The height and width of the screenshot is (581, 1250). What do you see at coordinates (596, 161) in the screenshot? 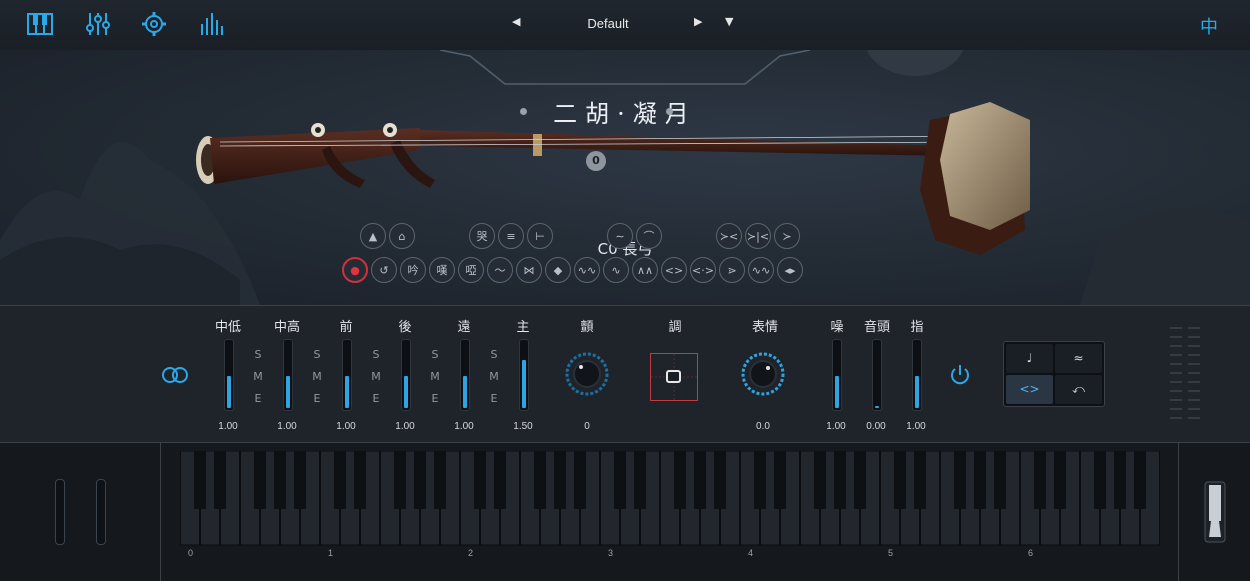
I see `position-indicator: 0` at bounding box center [596, 161].